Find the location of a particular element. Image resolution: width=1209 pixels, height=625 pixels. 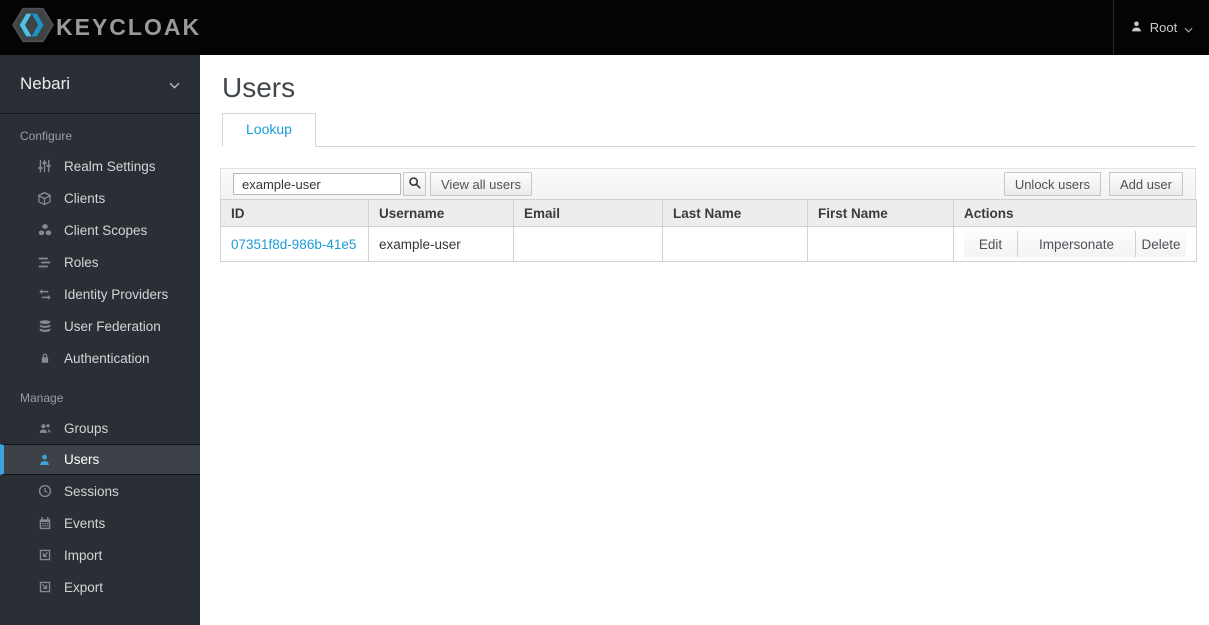

user-menu-label: Root is located at coordinates (1163, 27).